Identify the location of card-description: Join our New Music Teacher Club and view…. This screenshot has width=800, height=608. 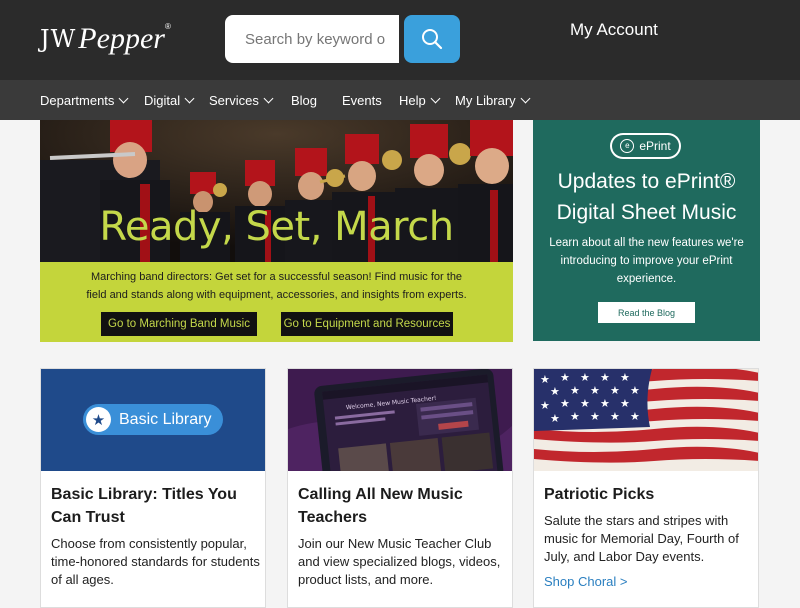
(399, 561).